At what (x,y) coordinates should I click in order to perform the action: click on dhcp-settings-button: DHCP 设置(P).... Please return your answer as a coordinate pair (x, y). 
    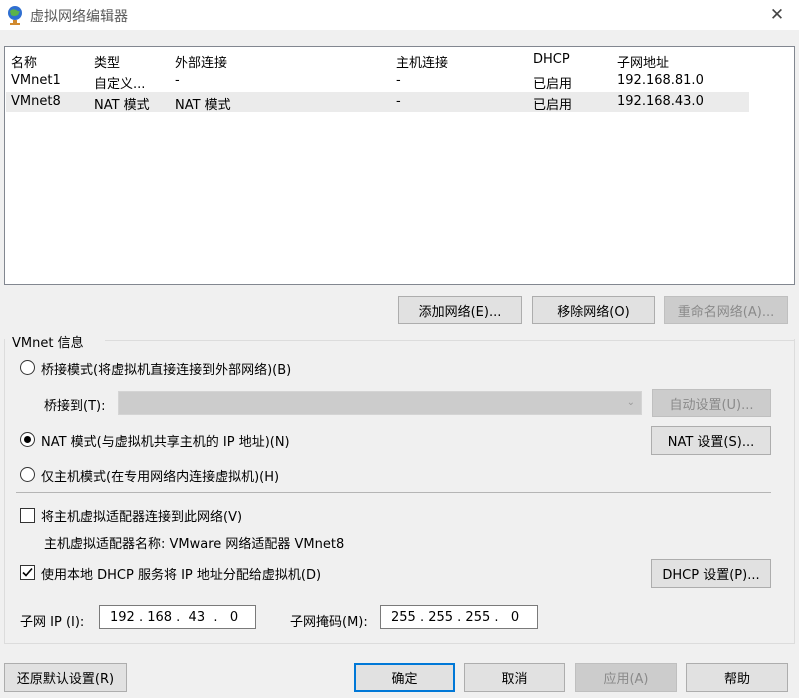
    Looking at the image, I should click on (711, 573).